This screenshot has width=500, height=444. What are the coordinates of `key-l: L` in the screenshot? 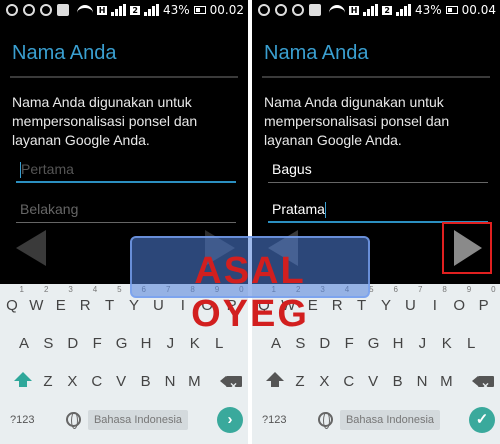 It's located at (471, 344).